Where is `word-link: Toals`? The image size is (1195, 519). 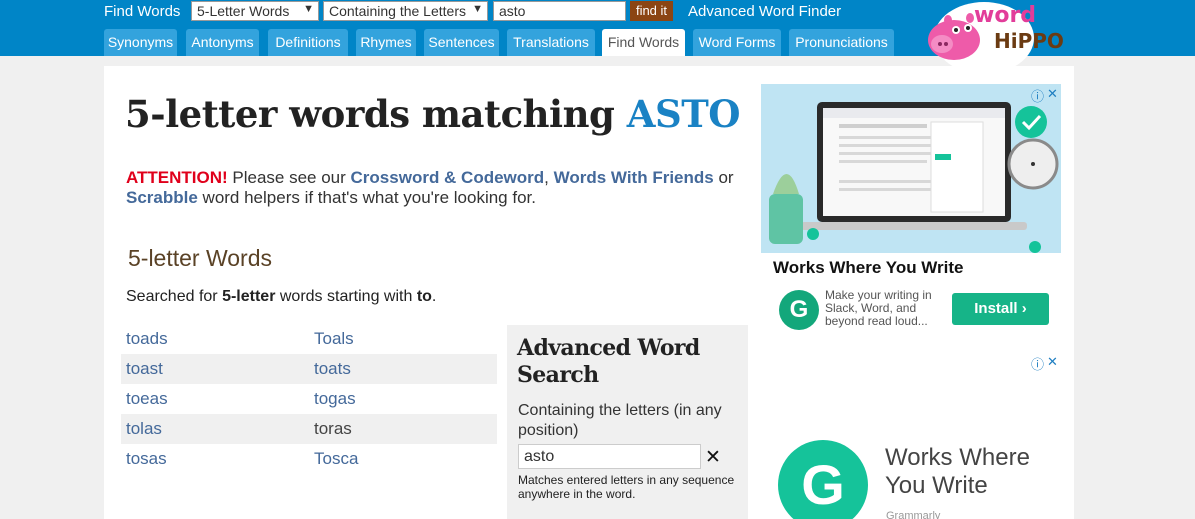 word-link: Toals is located at coordinates (403, 339).